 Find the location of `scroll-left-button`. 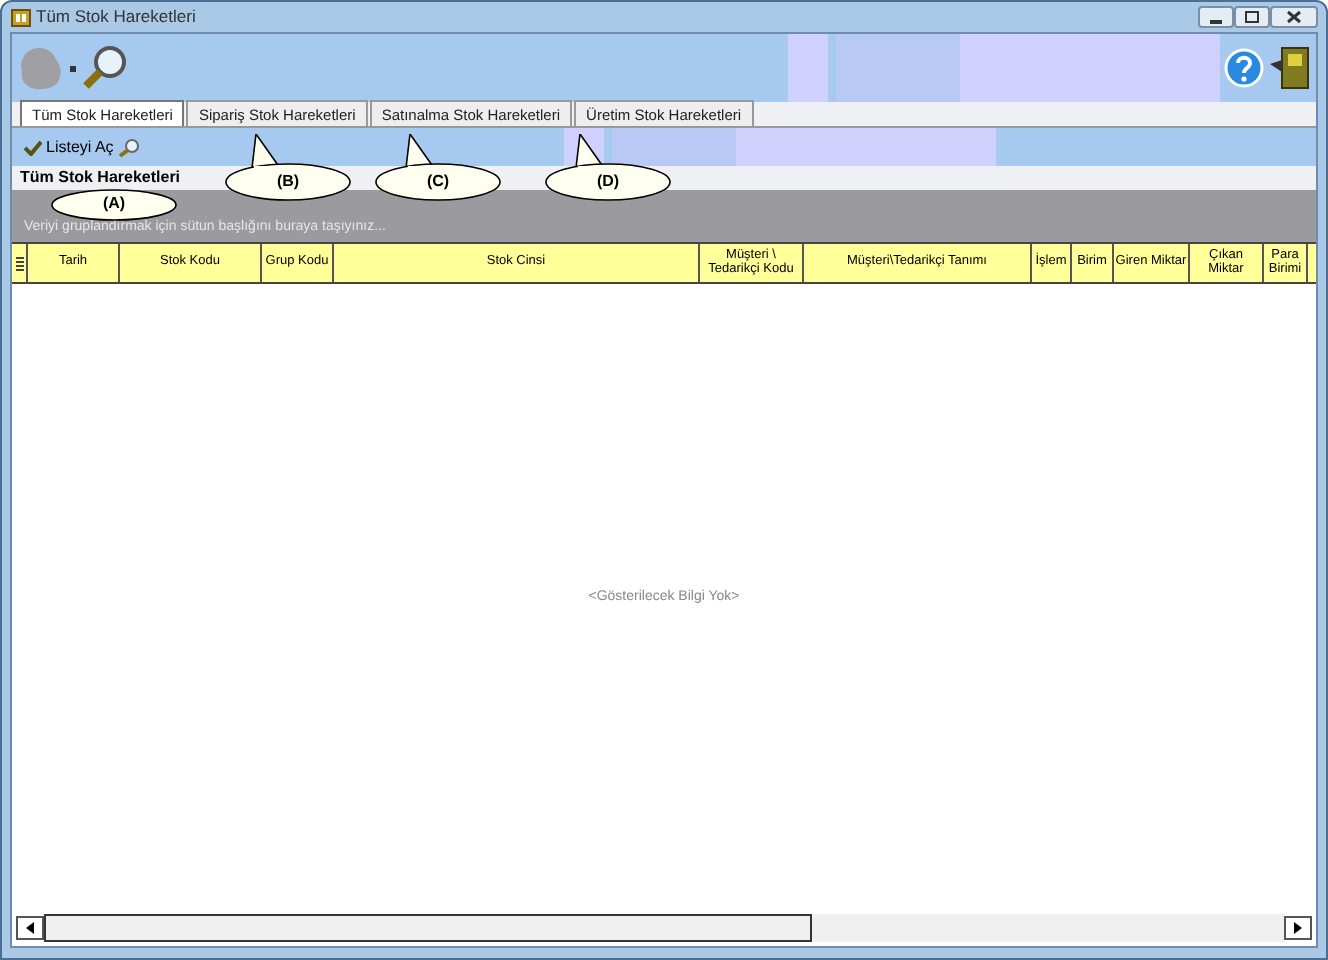

scroll-left-button is located at coordinates (30, 928).